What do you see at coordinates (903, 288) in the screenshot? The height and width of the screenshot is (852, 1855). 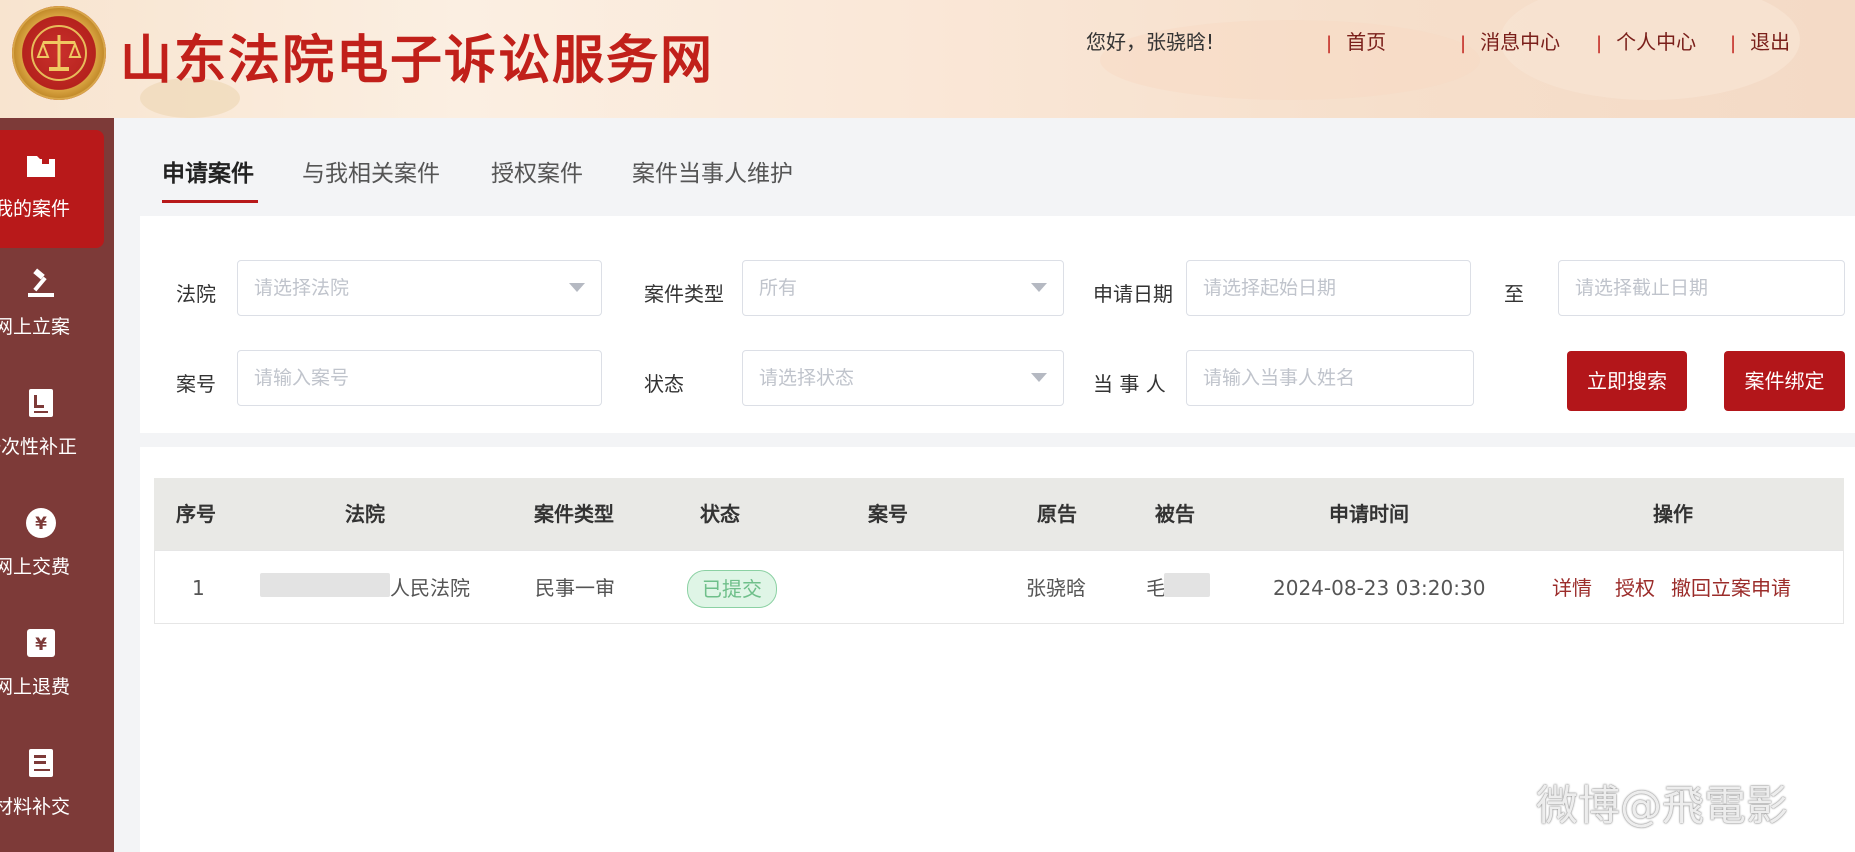 I see `case-type-select: 所有` at bounding box center [903, 288].